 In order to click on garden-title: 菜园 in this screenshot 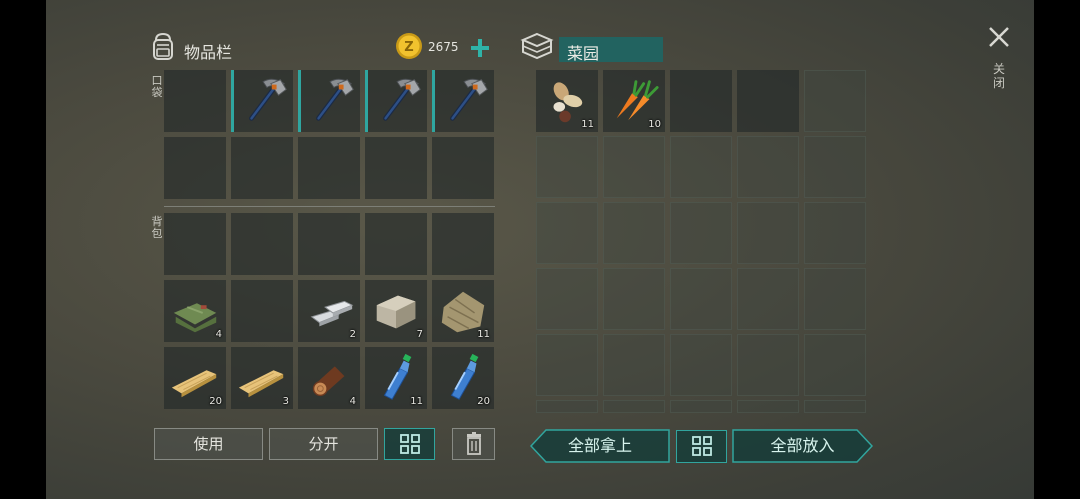, I will do `click(583, 53)`.